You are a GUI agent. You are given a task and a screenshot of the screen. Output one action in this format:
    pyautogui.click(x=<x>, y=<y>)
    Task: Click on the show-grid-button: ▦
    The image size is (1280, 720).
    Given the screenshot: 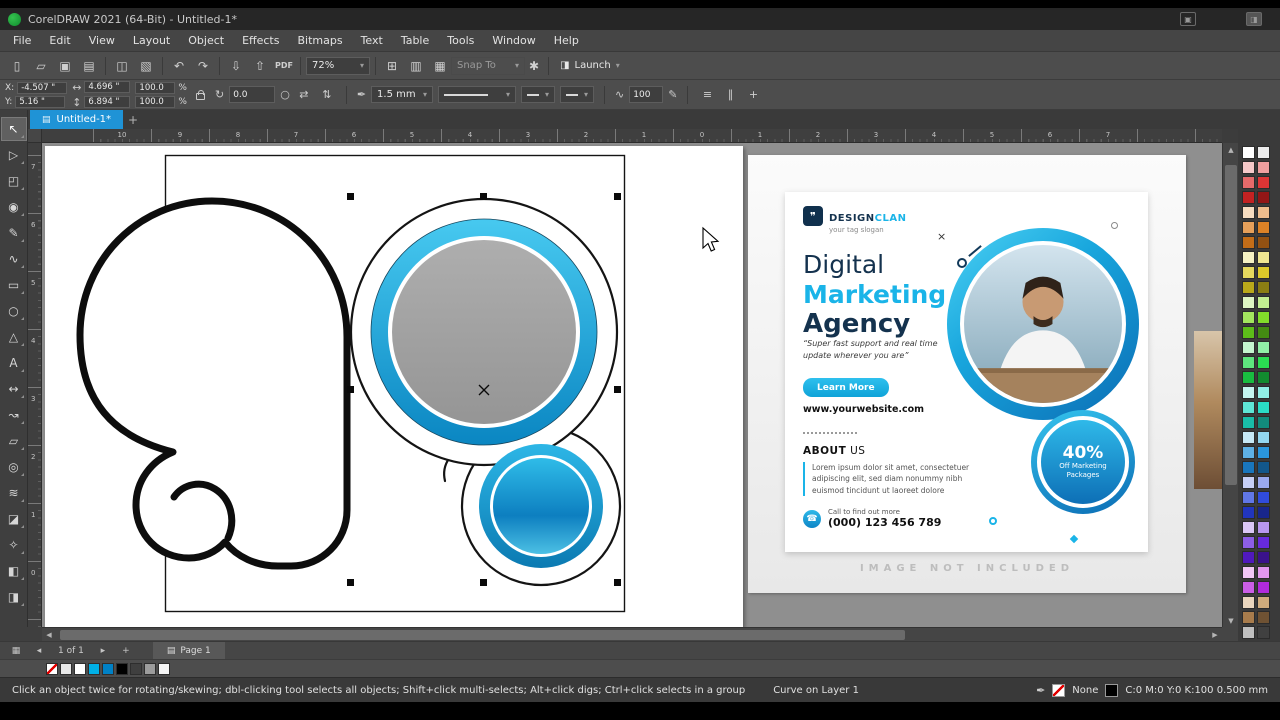 What is the action you would take?
    pyautogui.click(x=440, y=66)
    